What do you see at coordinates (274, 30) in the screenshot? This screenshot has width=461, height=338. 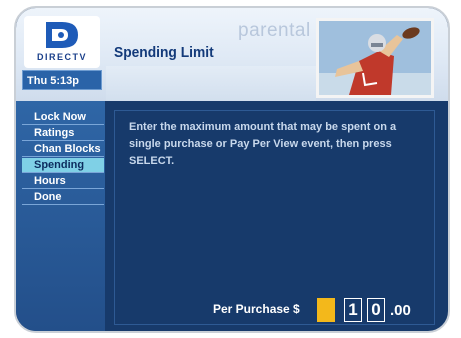 I see `section-watermark: parental` at bounding box center [274, 30].